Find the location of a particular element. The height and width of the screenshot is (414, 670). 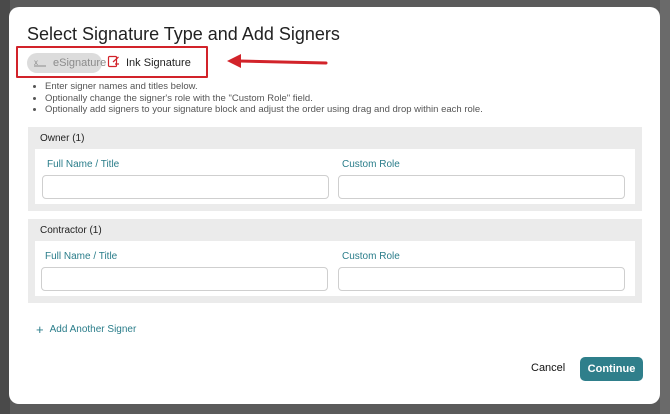

ink-signature-label: Ink Signature is located at coordinates (158, 63).